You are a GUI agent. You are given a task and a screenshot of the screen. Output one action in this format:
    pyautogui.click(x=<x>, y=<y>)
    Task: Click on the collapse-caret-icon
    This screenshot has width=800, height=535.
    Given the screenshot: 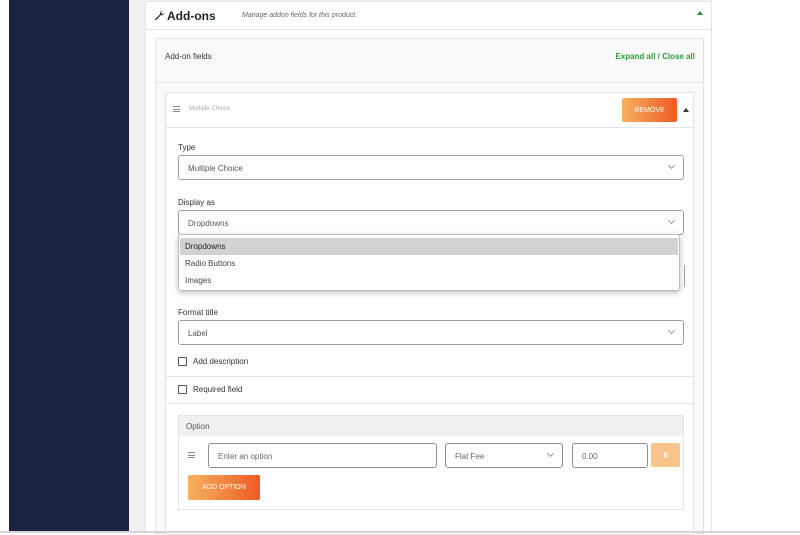 What is the action you would take?
    pyautogui.click(x=700, y=13)
    